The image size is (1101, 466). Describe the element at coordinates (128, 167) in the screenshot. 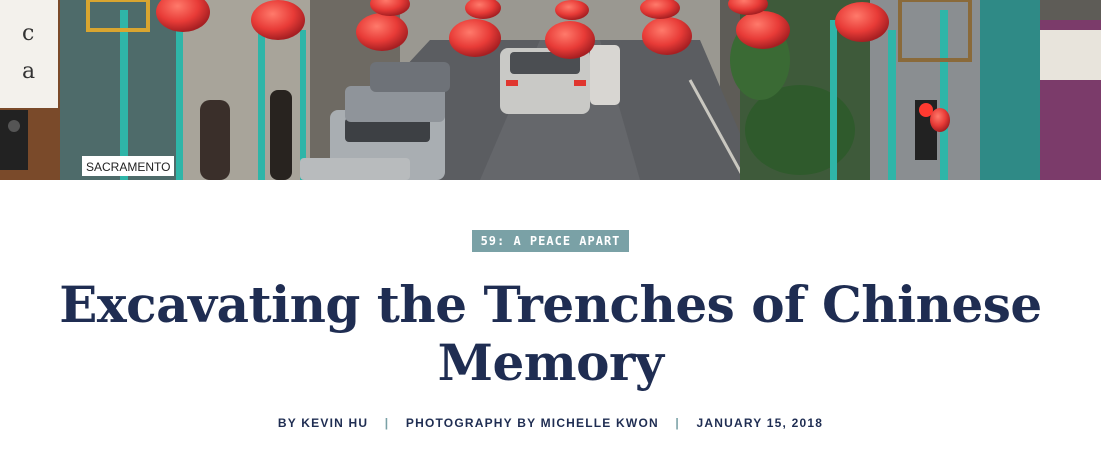

I see `street-sign-text: SACRAMENTO` at that location.